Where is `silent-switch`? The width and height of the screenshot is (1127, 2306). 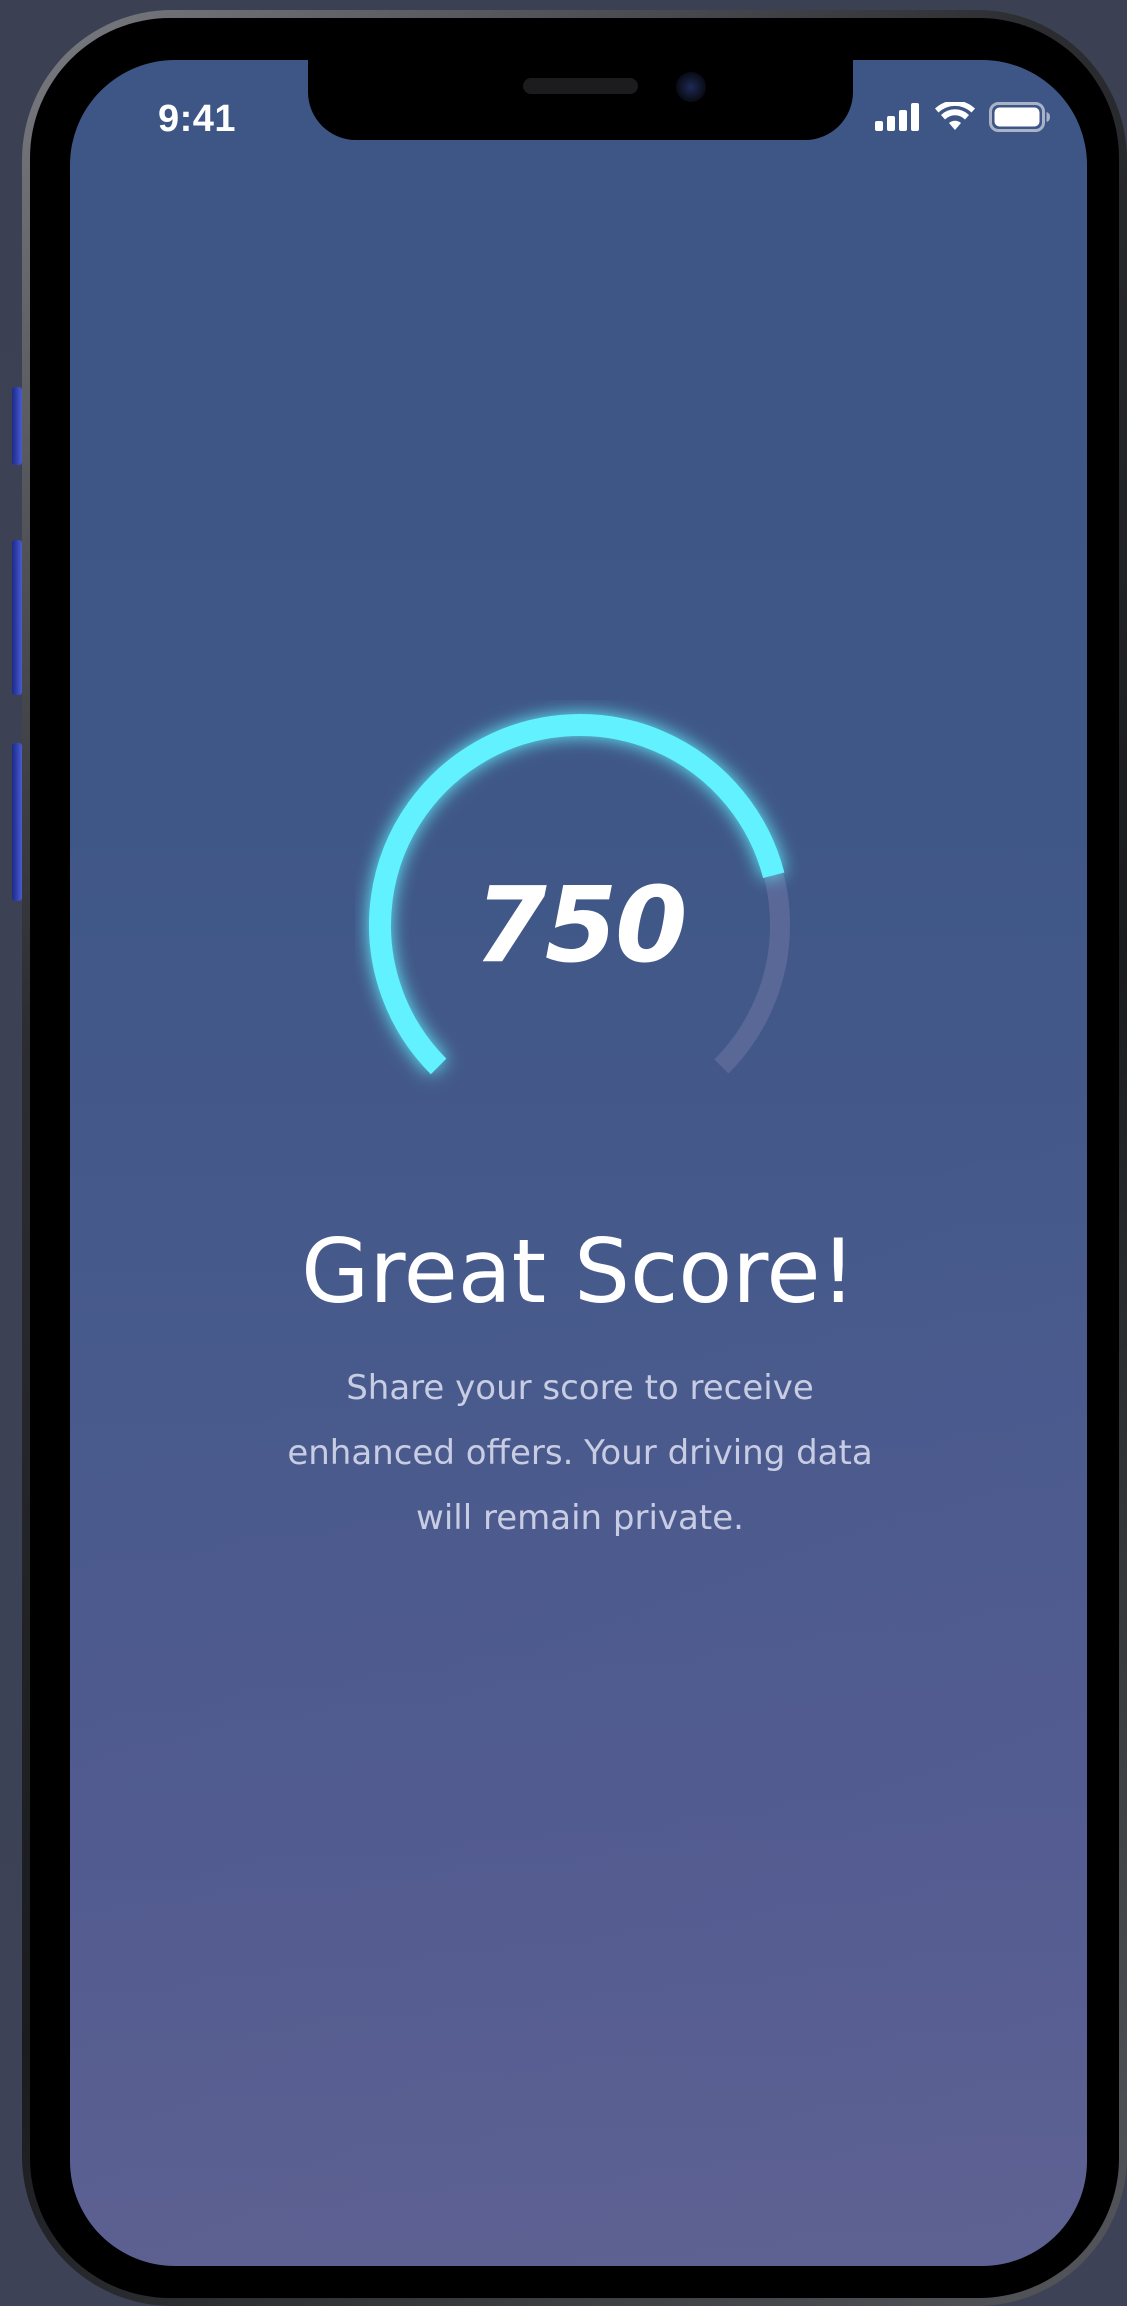
silent-switch is located at coordinates (17, 426).